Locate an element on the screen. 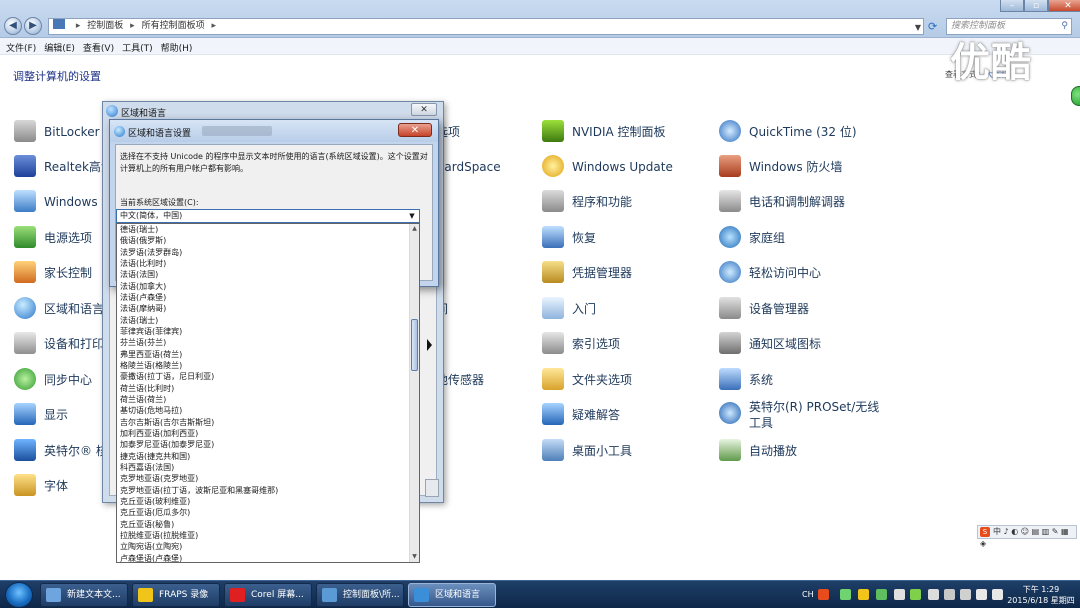 This screenshot has width=1080, height=608. tray-tools-icon is located at coordinates (933, 594).